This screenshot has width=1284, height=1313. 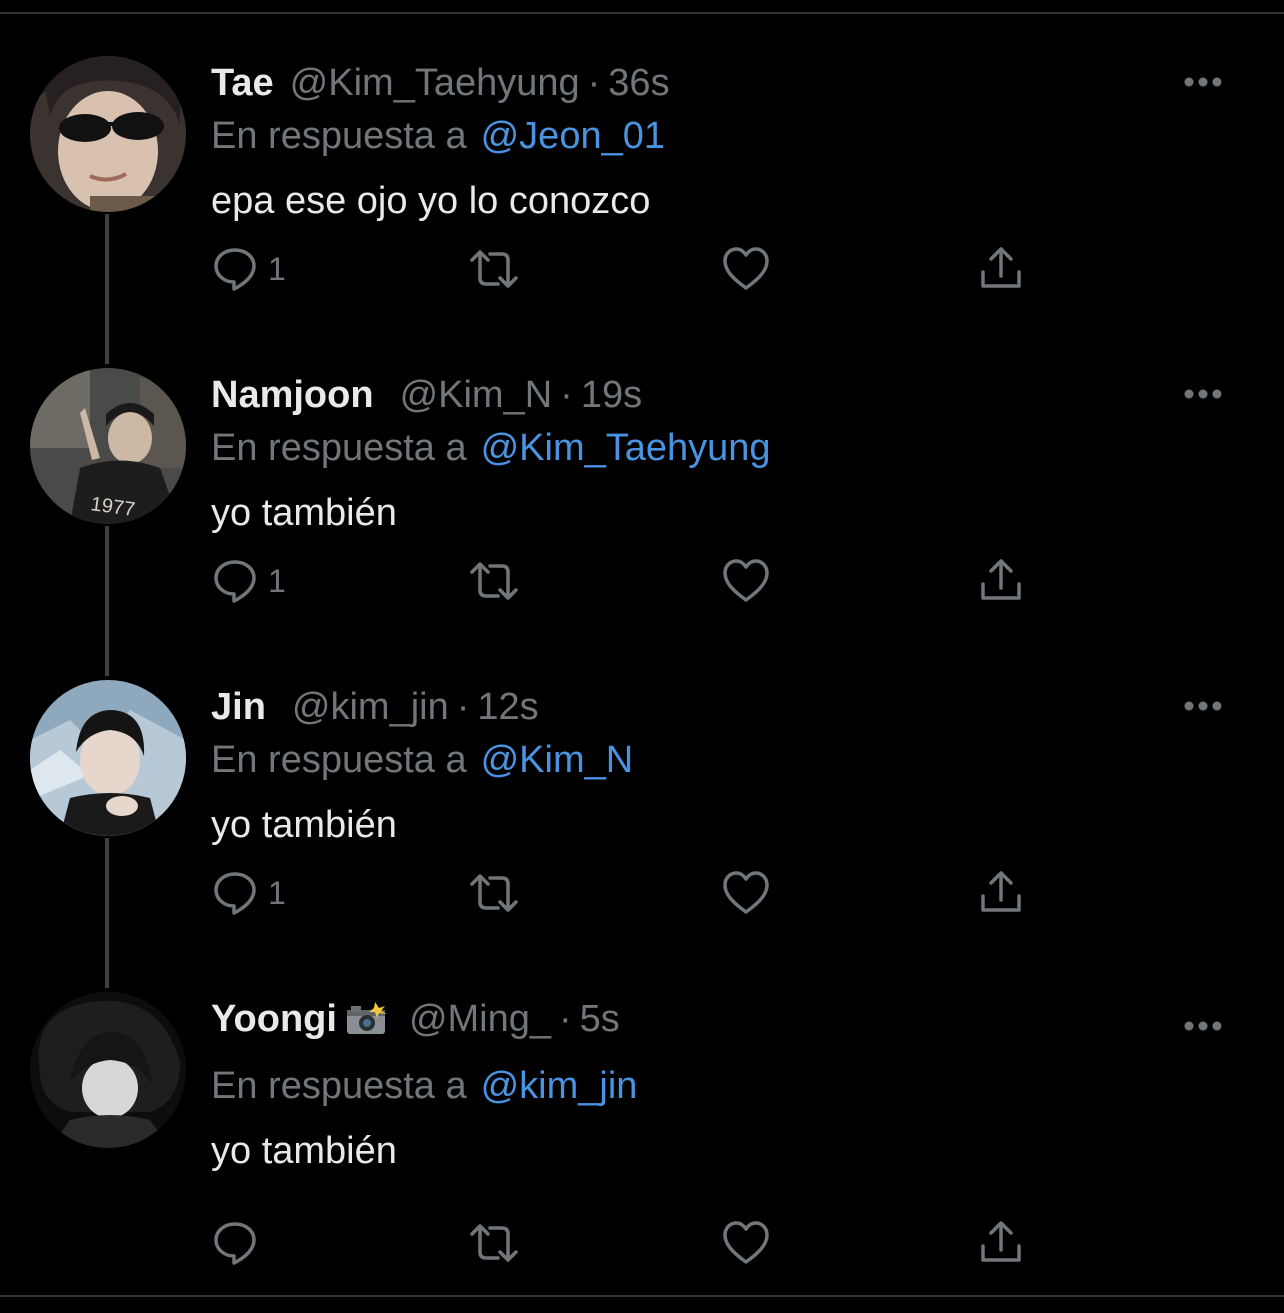 What do you see at coordinates (366, 1019) in the screenshot?
I see `camera-flash-emoji-icon` at bounding box center [366, 1019].